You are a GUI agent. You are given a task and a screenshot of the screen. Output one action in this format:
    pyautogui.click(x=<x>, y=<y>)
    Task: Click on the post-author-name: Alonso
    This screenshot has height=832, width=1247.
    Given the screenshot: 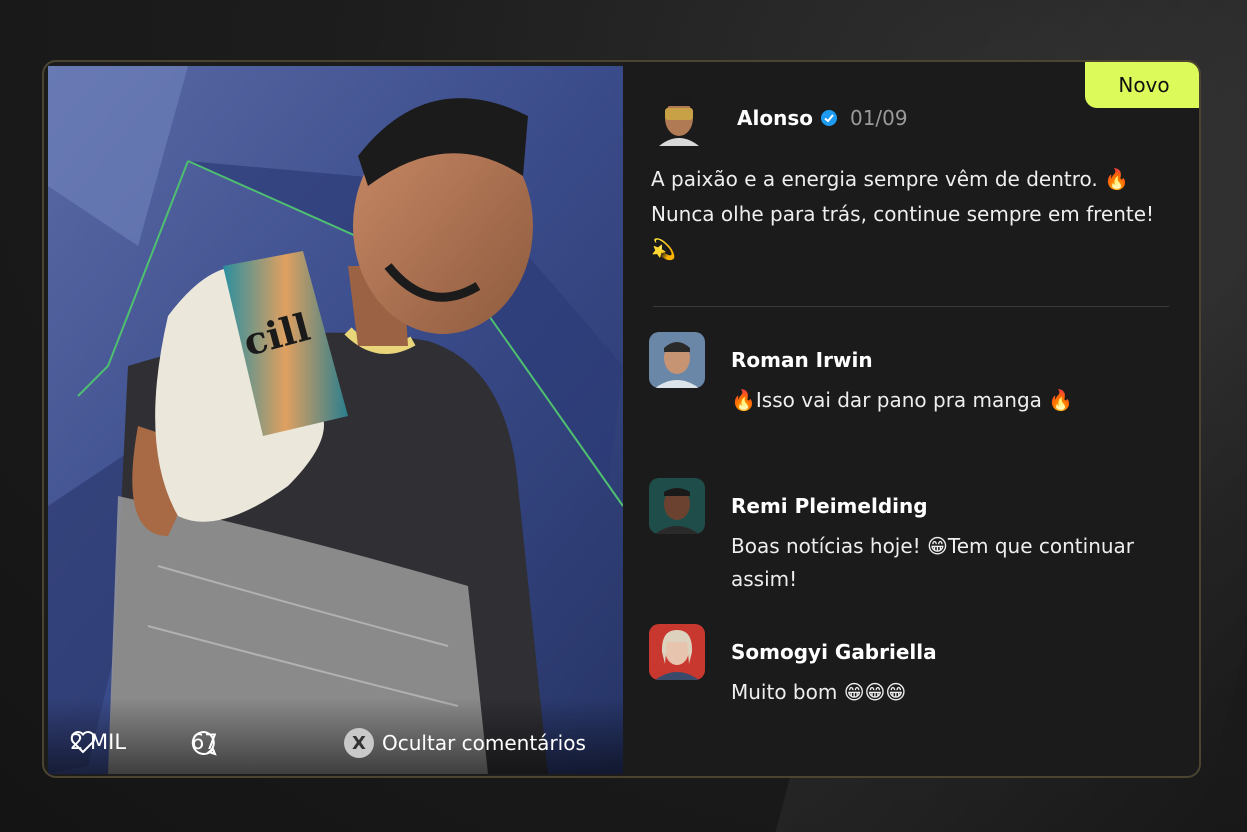 What is the action you would take?
    pyautogui.click(x=775, y=118)
    